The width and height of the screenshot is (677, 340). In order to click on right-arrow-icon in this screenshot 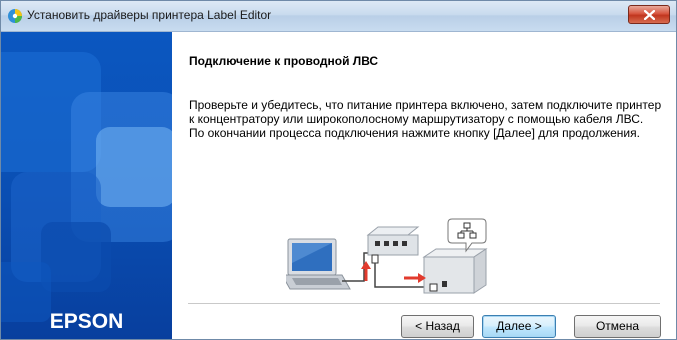, I will do `click(415, 278)`.